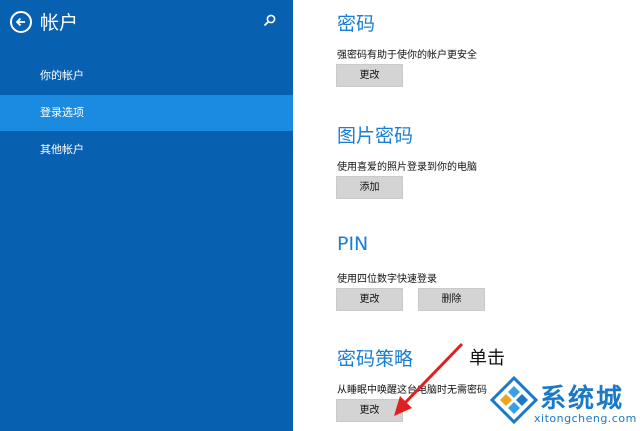  I want to click on password-section-title: 密码, so click(356, 24).